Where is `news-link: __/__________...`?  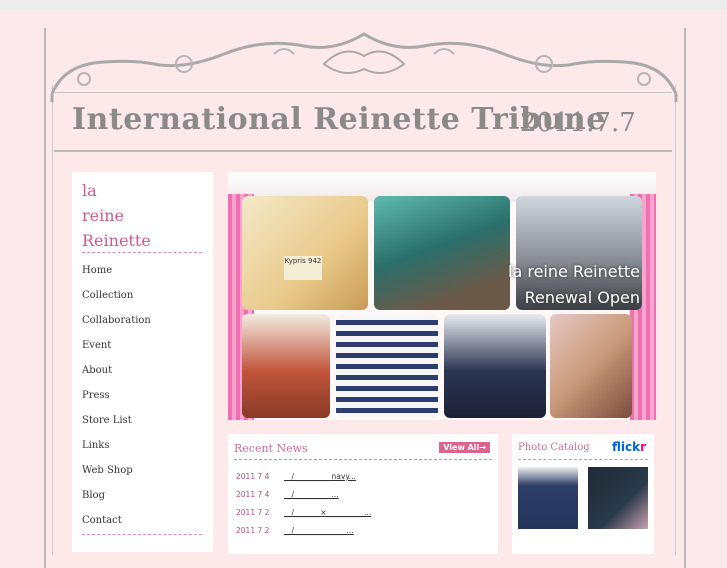
news-link: __/__________... is located at coordinates (311, 494).